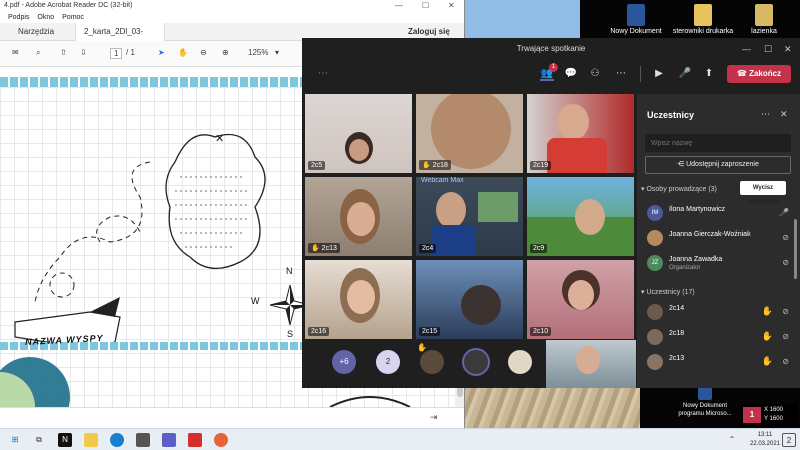 The image size is (800, 450). Describe the element at coordinates (36, 32) in the screenshot. I see `tab-tools: Narzędzia` at that location.